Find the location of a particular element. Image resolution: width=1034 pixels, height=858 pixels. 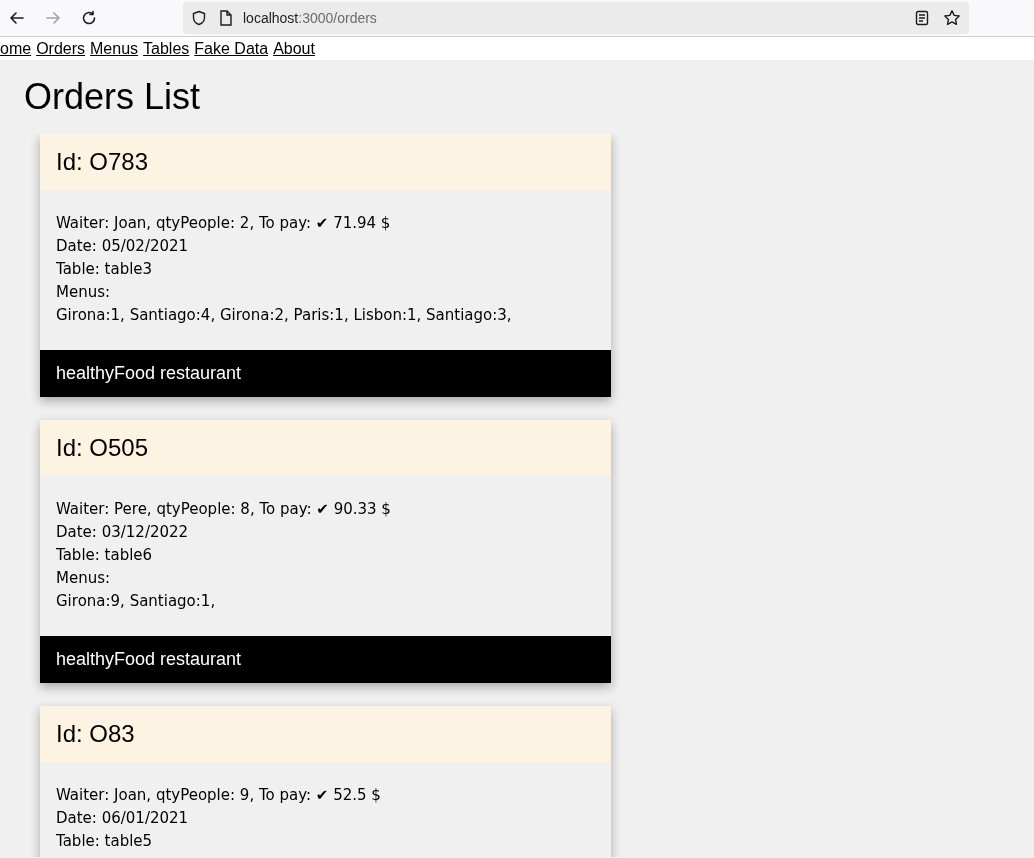

reload-icon is located at coordinates (89, 18).